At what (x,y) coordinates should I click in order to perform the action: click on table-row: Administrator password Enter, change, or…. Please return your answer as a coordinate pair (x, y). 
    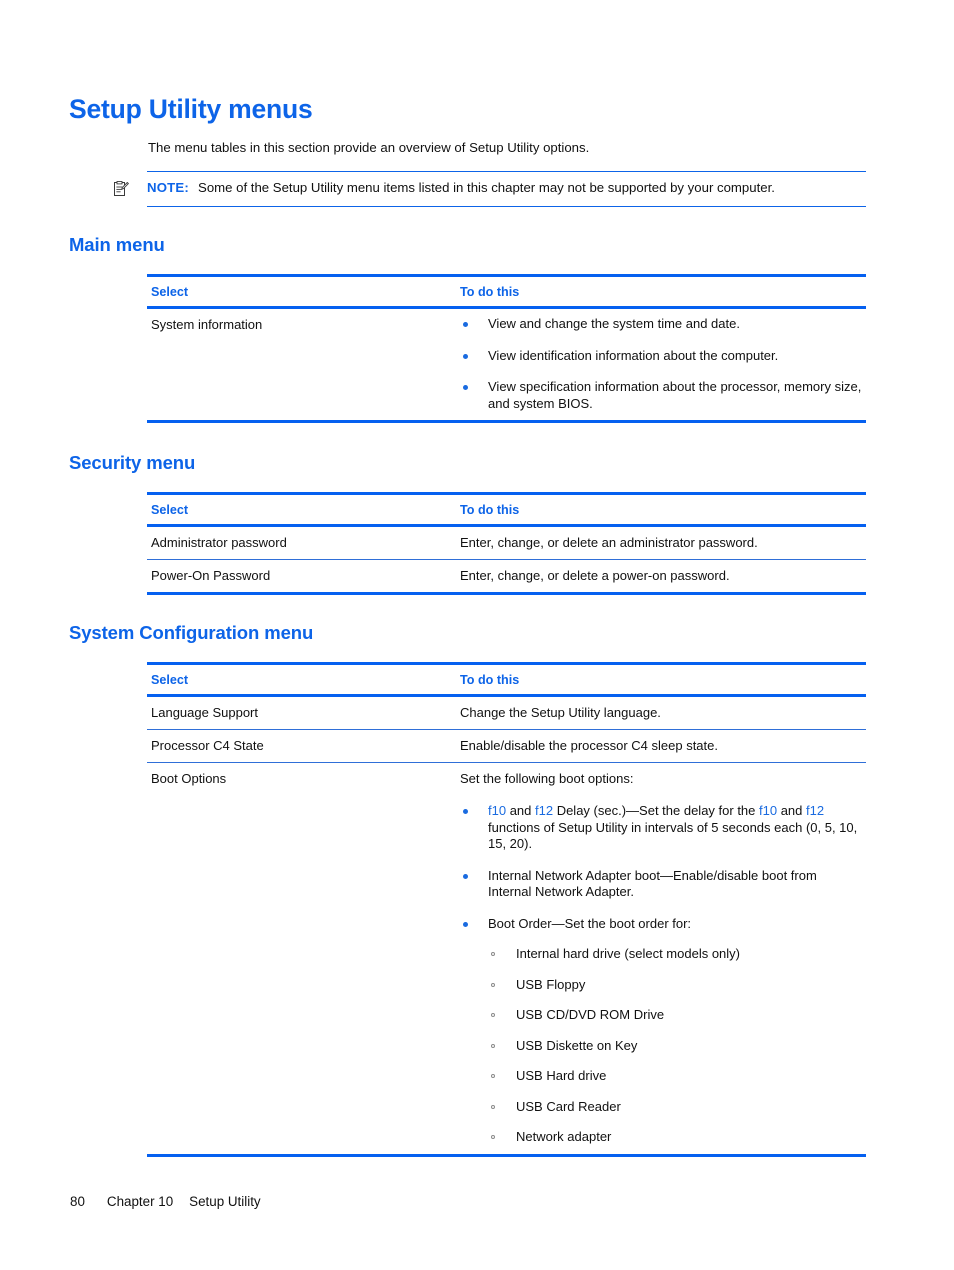
    Looking at the image, I should click on (506, 543).